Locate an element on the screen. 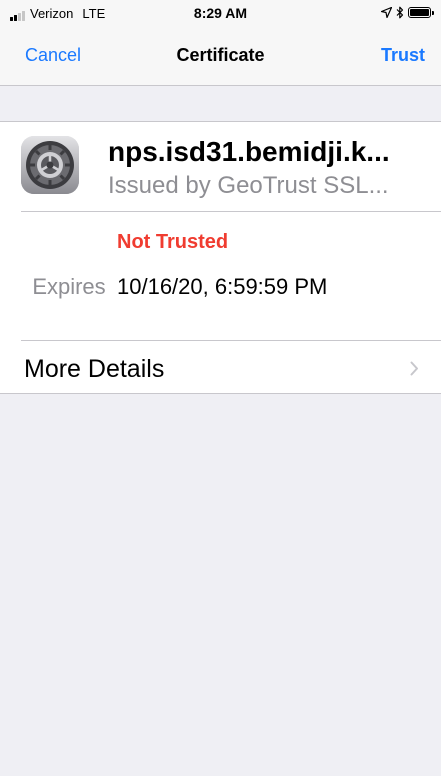 The height and width of the screenshot is (776, 441). settings-gear-icon is located at coordinates (50, 165).